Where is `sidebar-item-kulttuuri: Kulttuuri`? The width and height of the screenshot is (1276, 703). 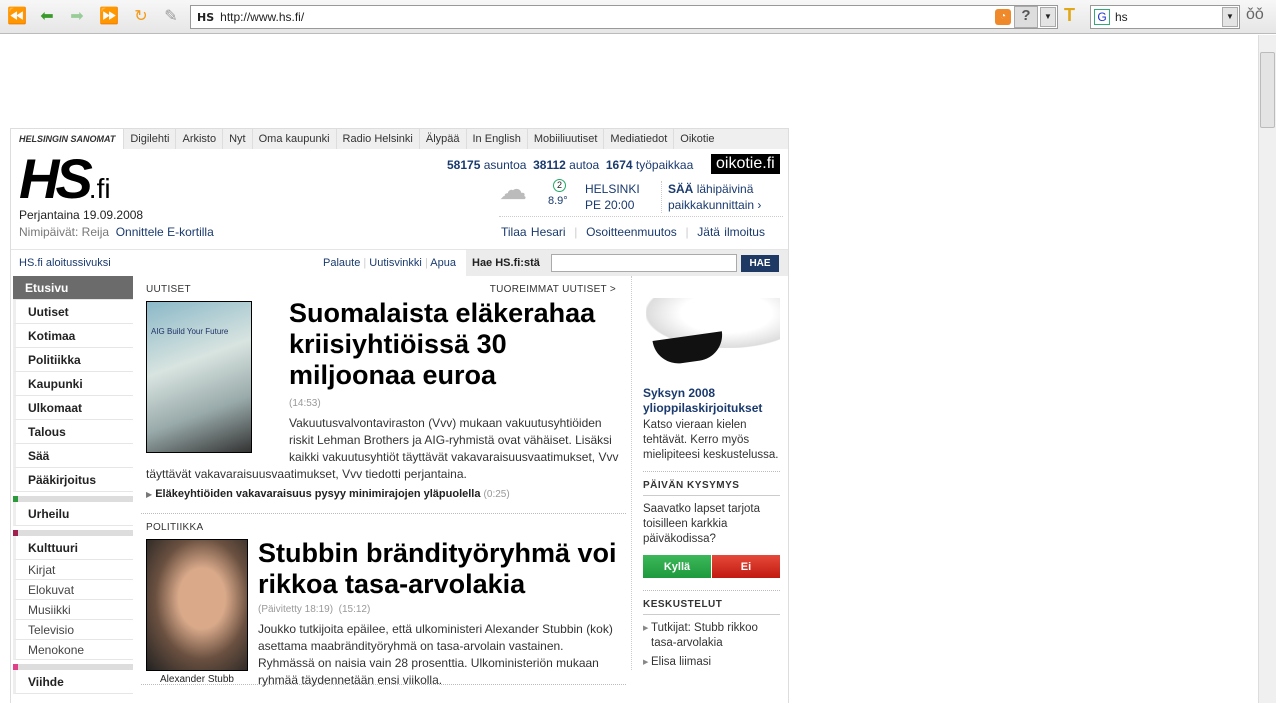
sidebar-item-kulttuuri: Kulttuuri is located at coordinates (73, 548).